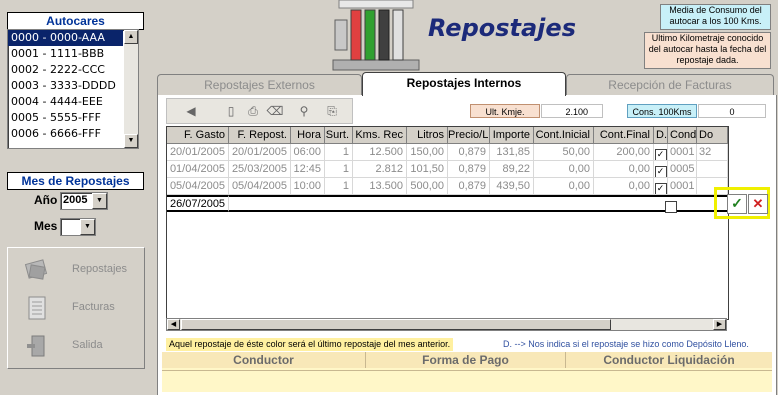 The width and height of the screenshot is (778, 395). Describe the element at coordinates (380, 135) in the screenshot. I see `grid-header-cell: Kms. Rec` at that location.